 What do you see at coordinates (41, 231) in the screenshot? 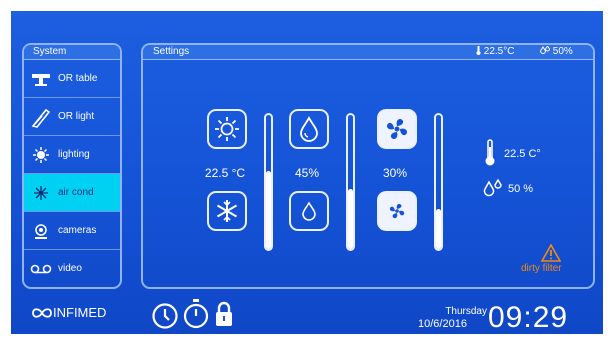
I see `camera-icon` at bounding box center [41, 231].